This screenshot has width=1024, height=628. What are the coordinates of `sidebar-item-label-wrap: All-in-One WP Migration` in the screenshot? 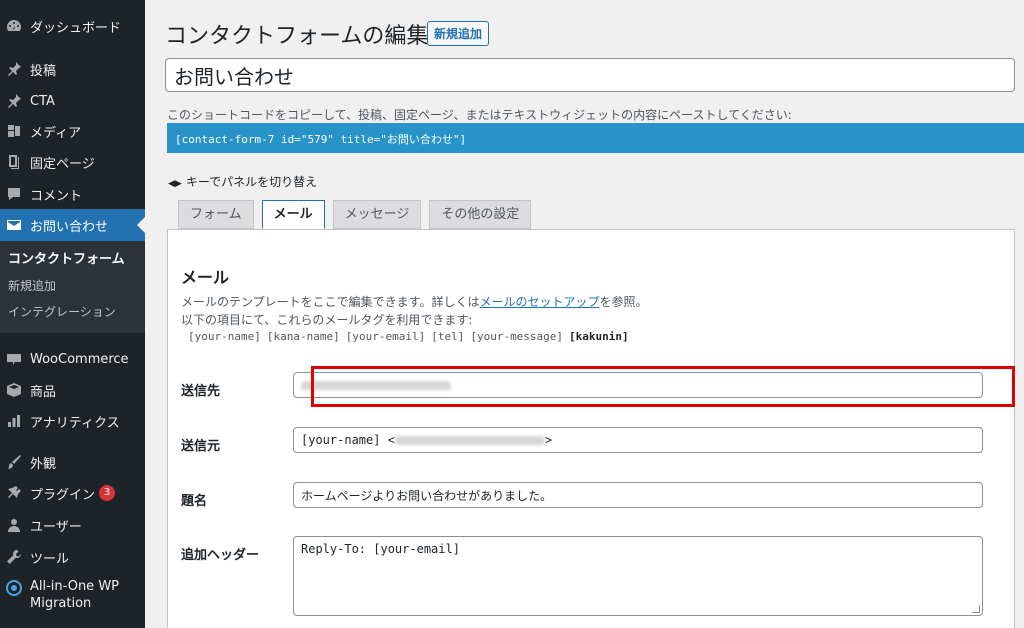 It's located at (74, 595).